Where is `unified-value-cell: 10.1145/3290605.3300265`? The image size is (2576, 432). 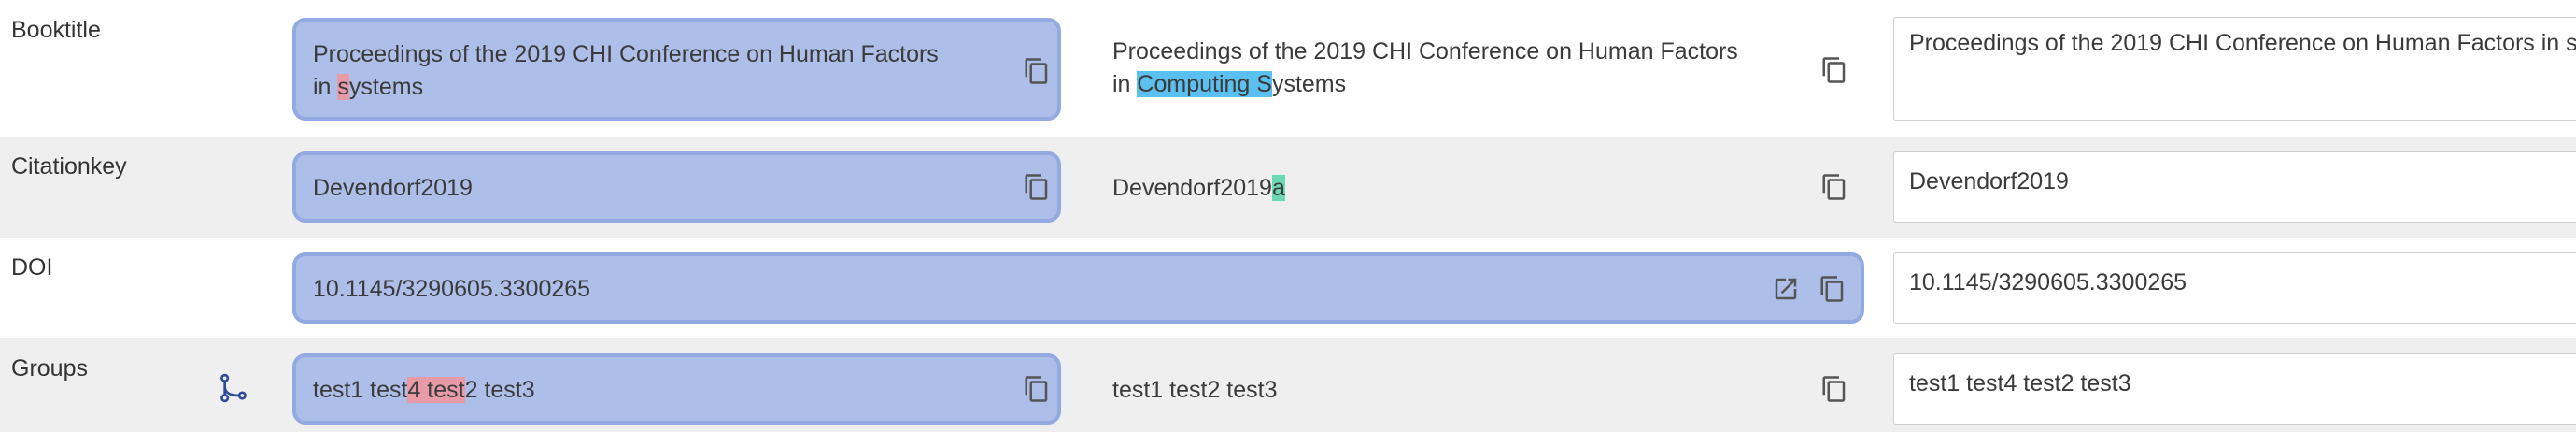
unified-value-cell: 10.1145/3290605.3300265 is located at coordinates (1078, 288).